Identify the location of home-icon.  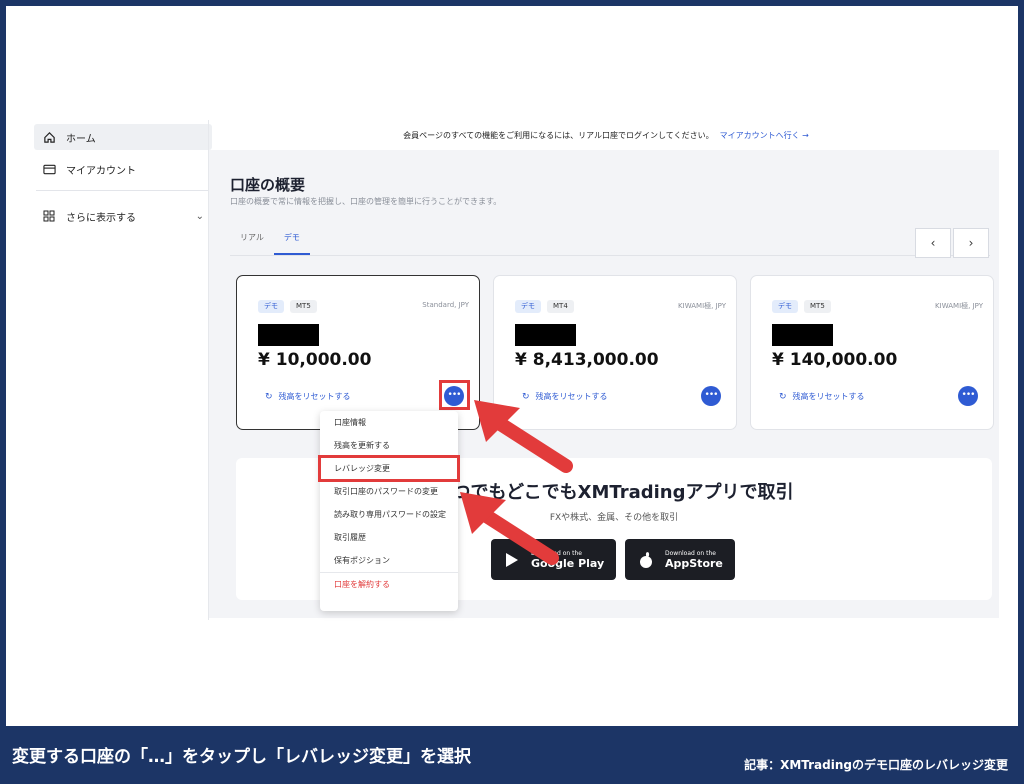
(49, 137).